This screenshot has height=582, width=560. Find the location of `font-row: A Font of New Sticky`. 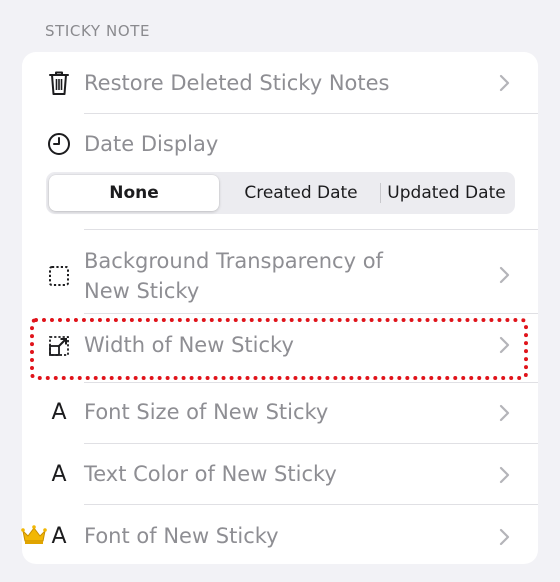

font-row: A Font of New Sticky is located at coordinates (280, 534).